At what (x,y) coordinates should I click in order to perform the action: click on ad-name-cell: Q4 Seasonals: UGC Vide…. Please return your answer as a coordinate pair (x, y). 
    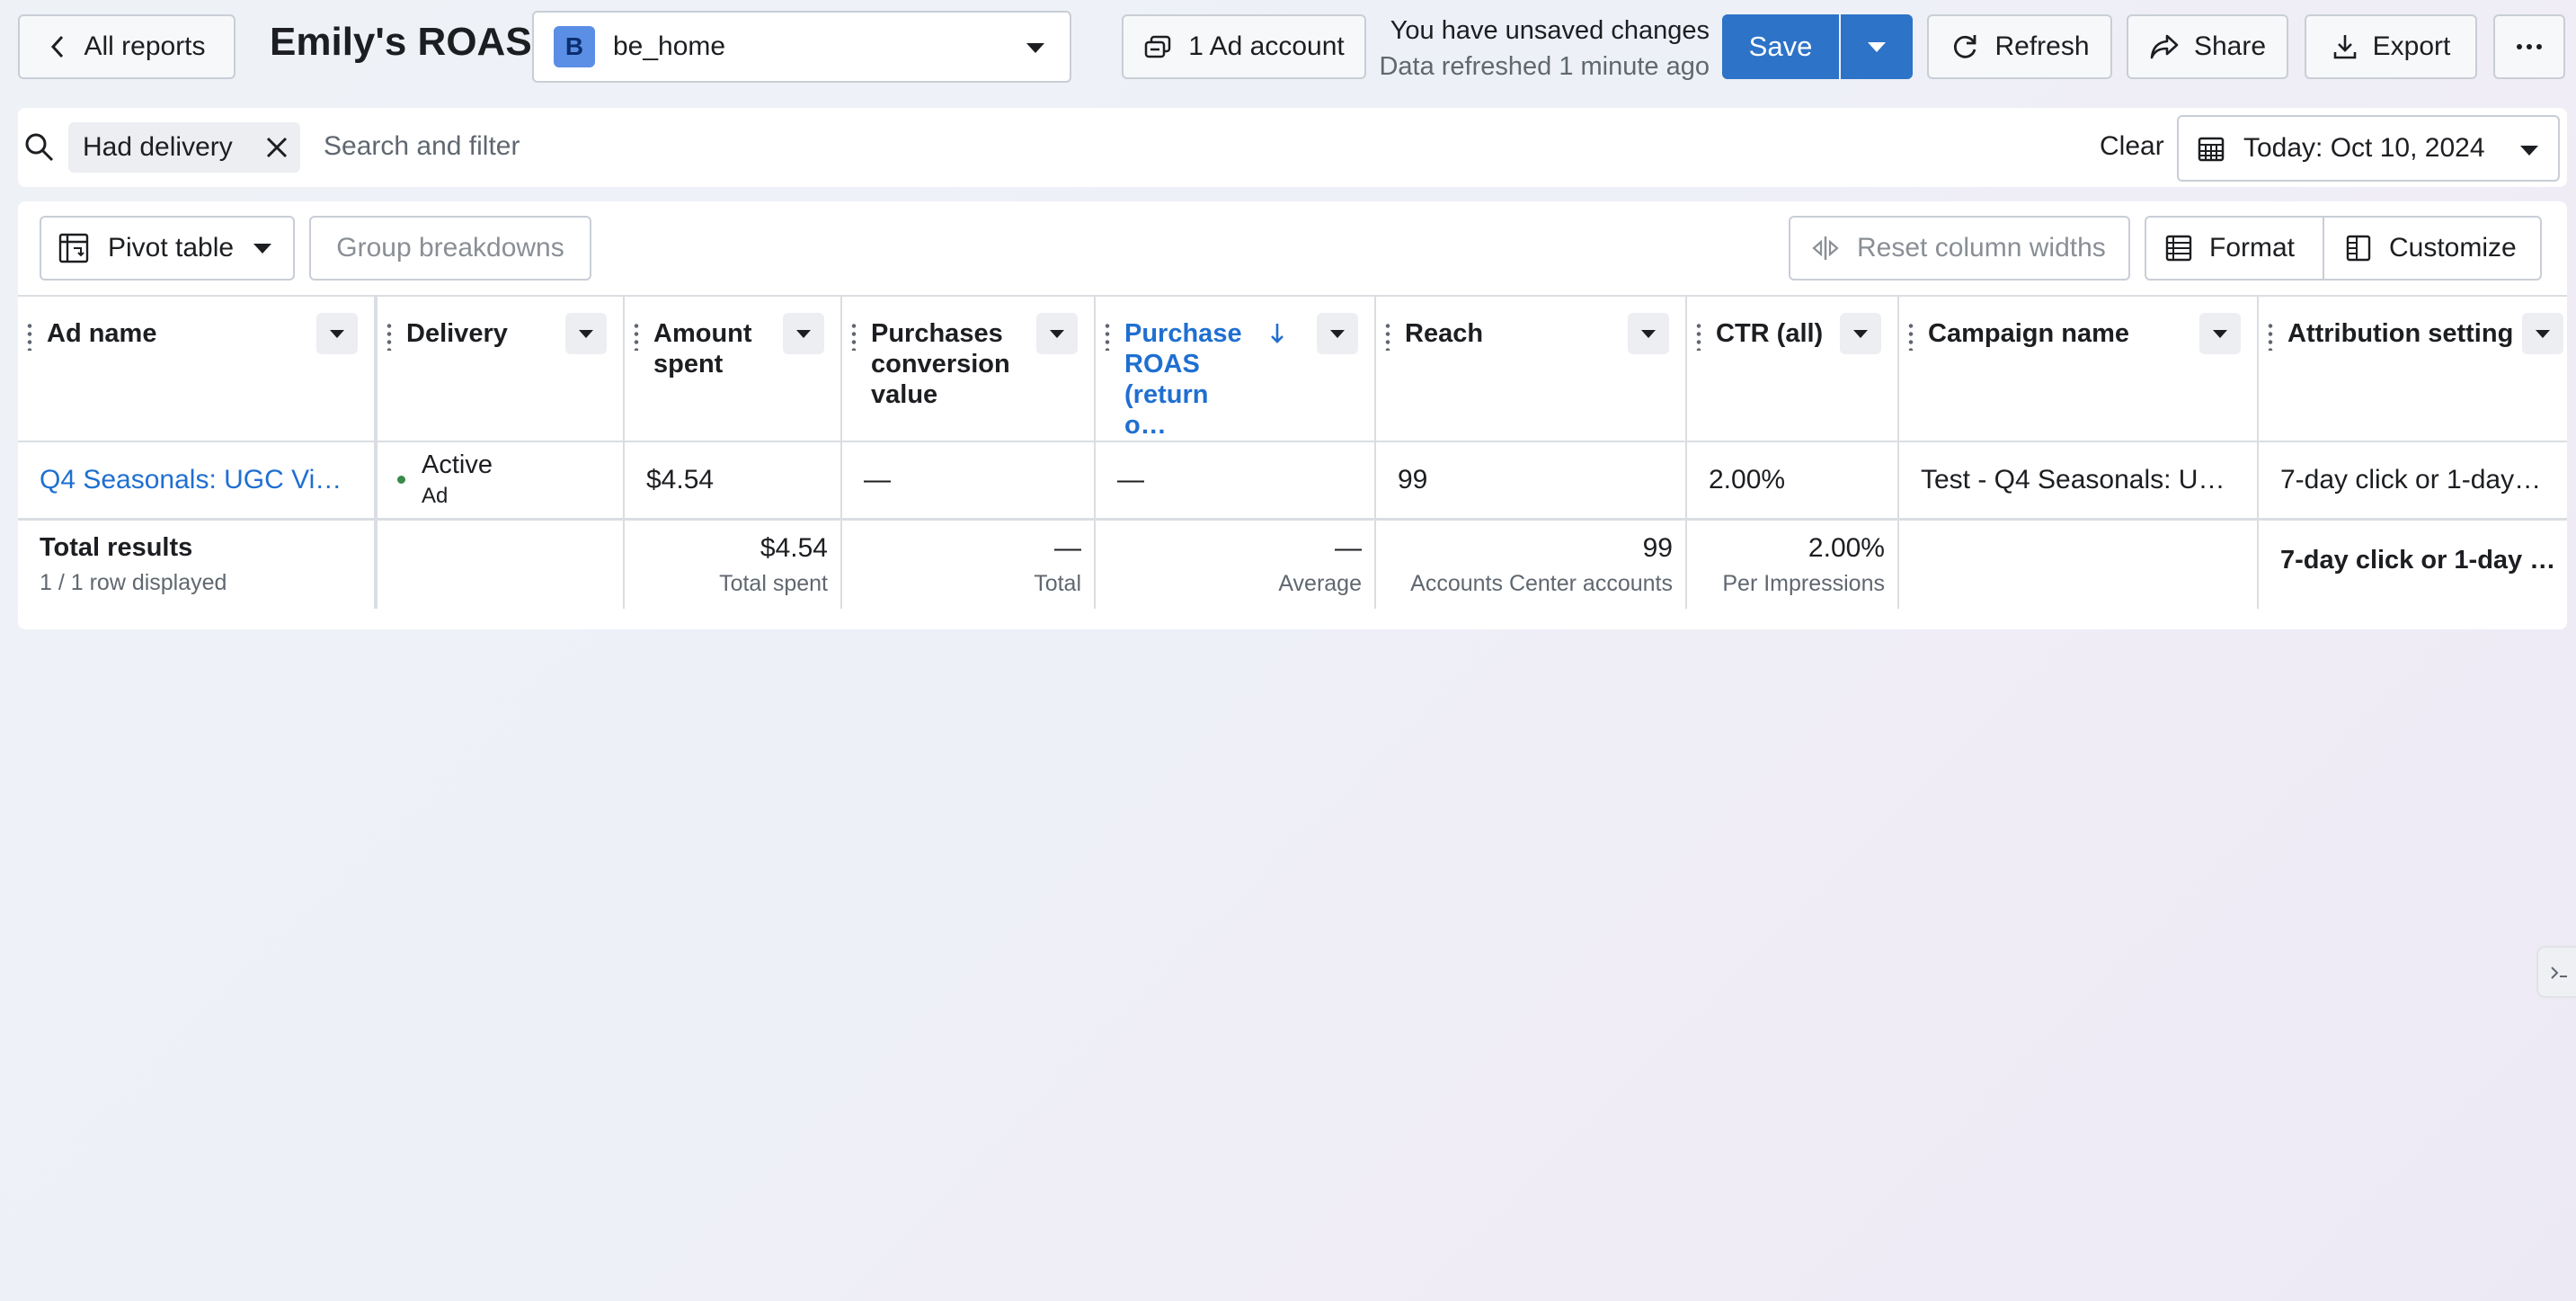
    Looking at the image, I should click on (197, 481).